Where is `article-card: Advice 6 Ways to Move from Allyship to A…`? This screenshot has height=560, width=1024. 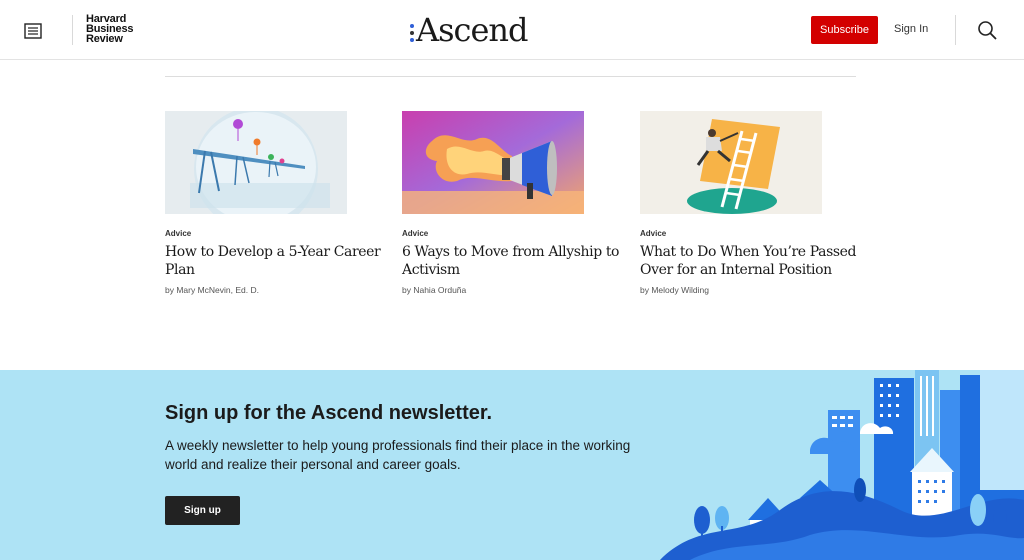
article-card: Advice 6 Ways to Move from Allyship to A… is located at coordinates (512, 203).